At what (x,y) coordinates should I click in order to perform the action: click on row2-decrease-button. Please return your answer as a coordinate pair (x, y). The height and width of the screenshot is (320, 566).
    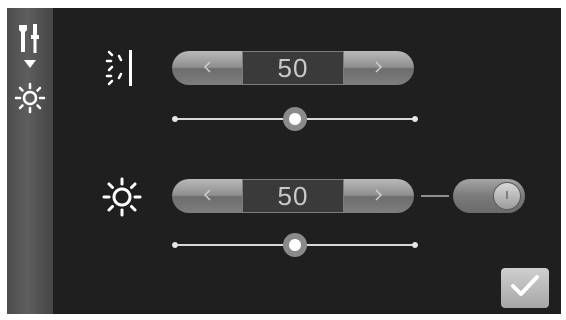
    Looking at the image, I should click on (207, 196).